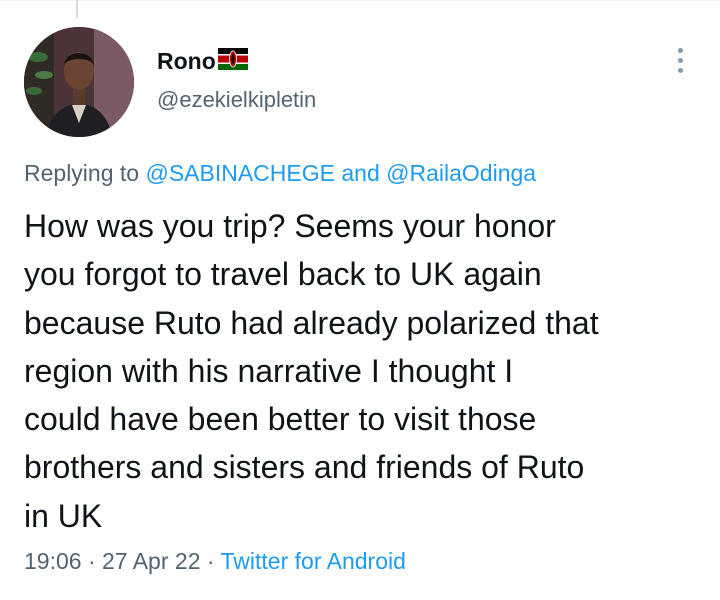 The height and width of the screenshot is (600, 720). What do you see at coordinates (232, 61) in the screenshot?
I see `kenya-flag-icon` at bounding box center [232, 61].